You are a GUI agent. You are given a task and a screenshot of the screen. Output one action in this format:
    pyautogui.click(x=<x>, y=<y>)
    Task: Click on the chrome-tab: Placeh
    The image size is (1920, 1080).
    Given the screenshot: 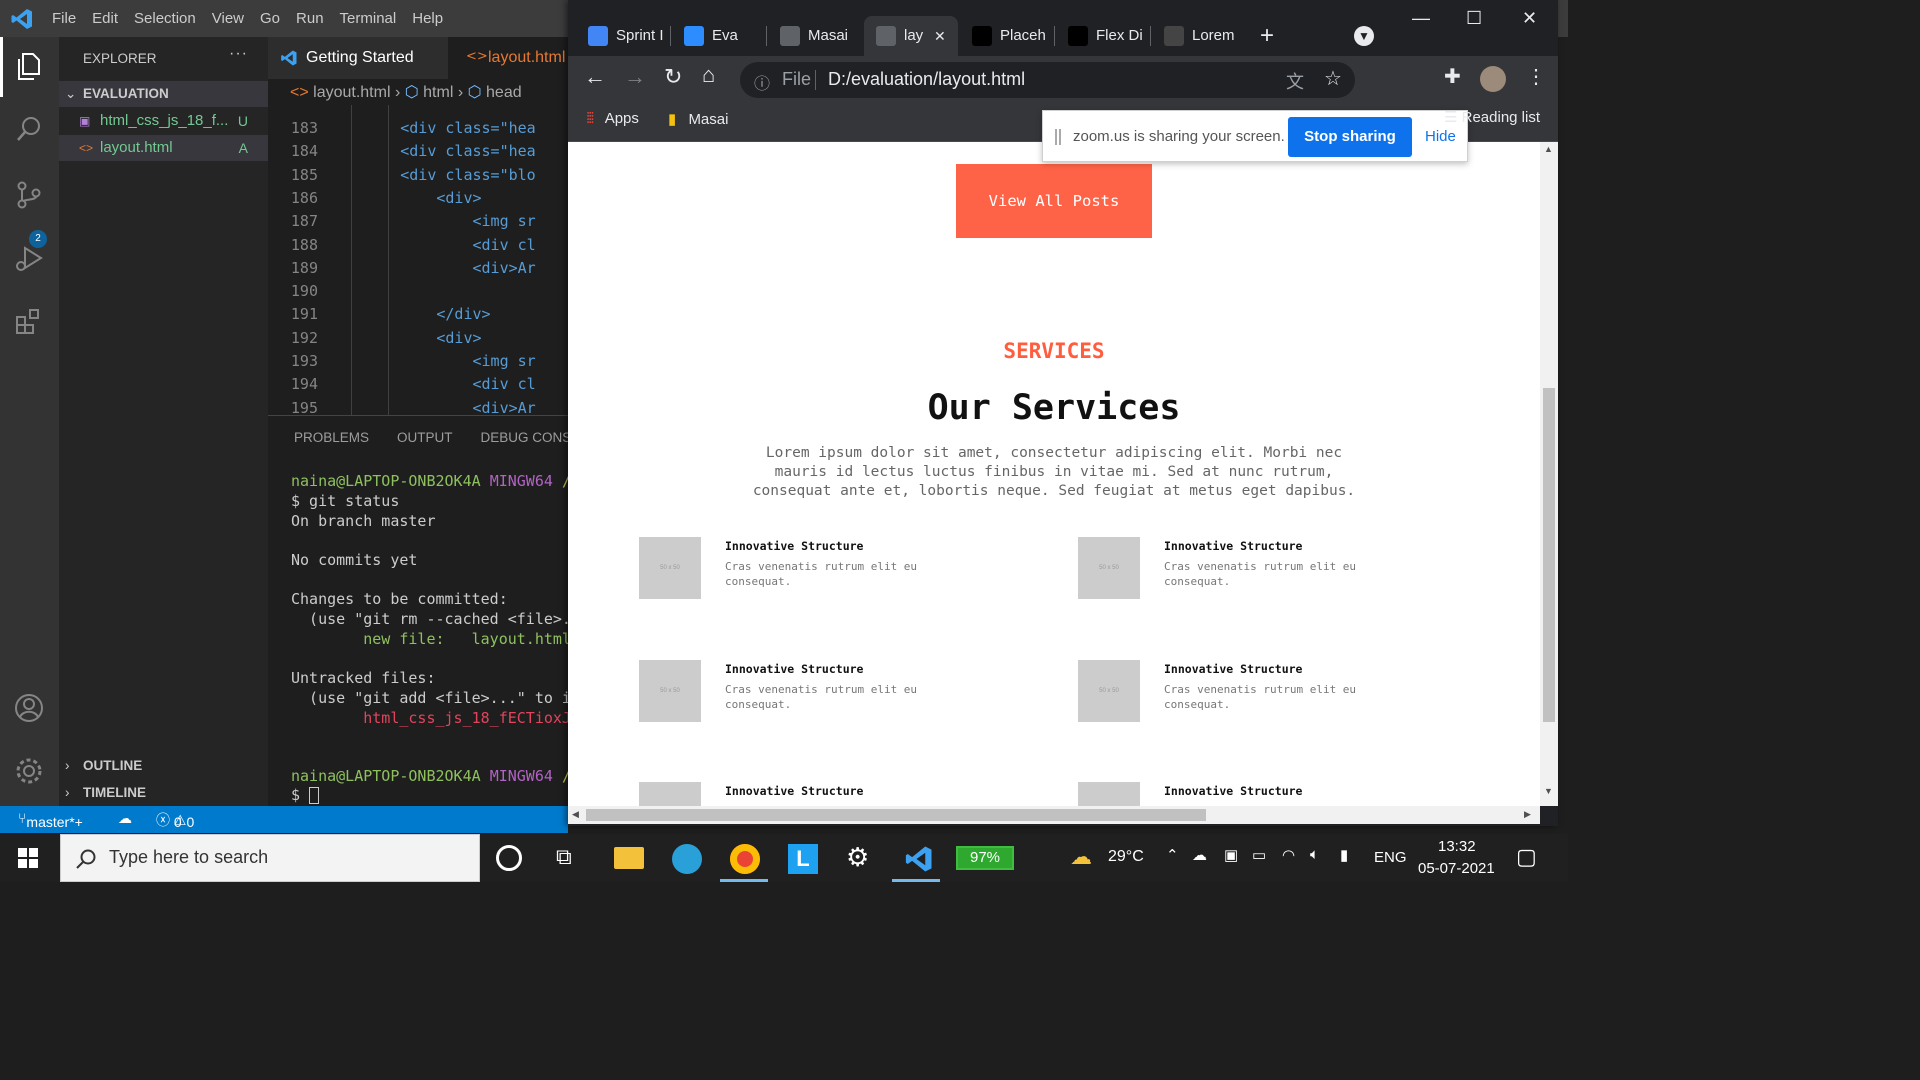 What is the action you would take?
    pyautogui.click(x=1007, y=36)
    